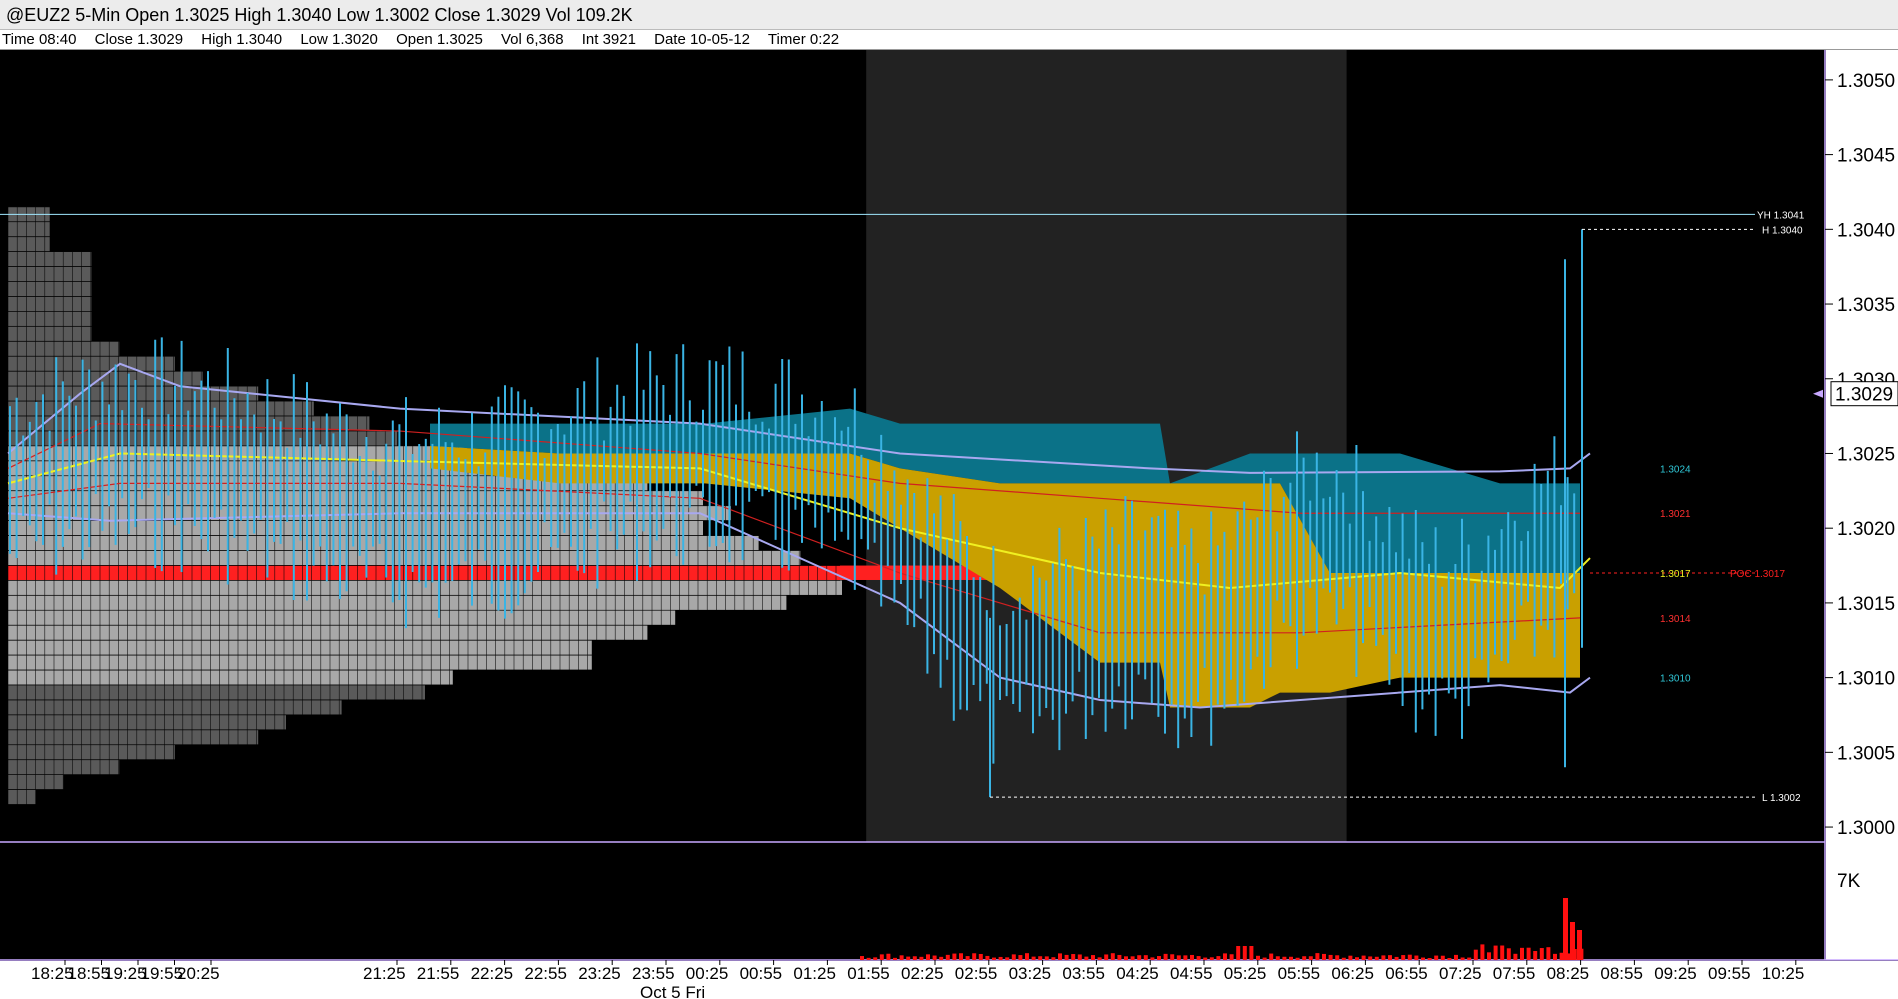 The image size is (1898, 999). Describe the element at coordinates (198, 973) in the screenshot. I see `x-tick-label: 20:25` at that location.